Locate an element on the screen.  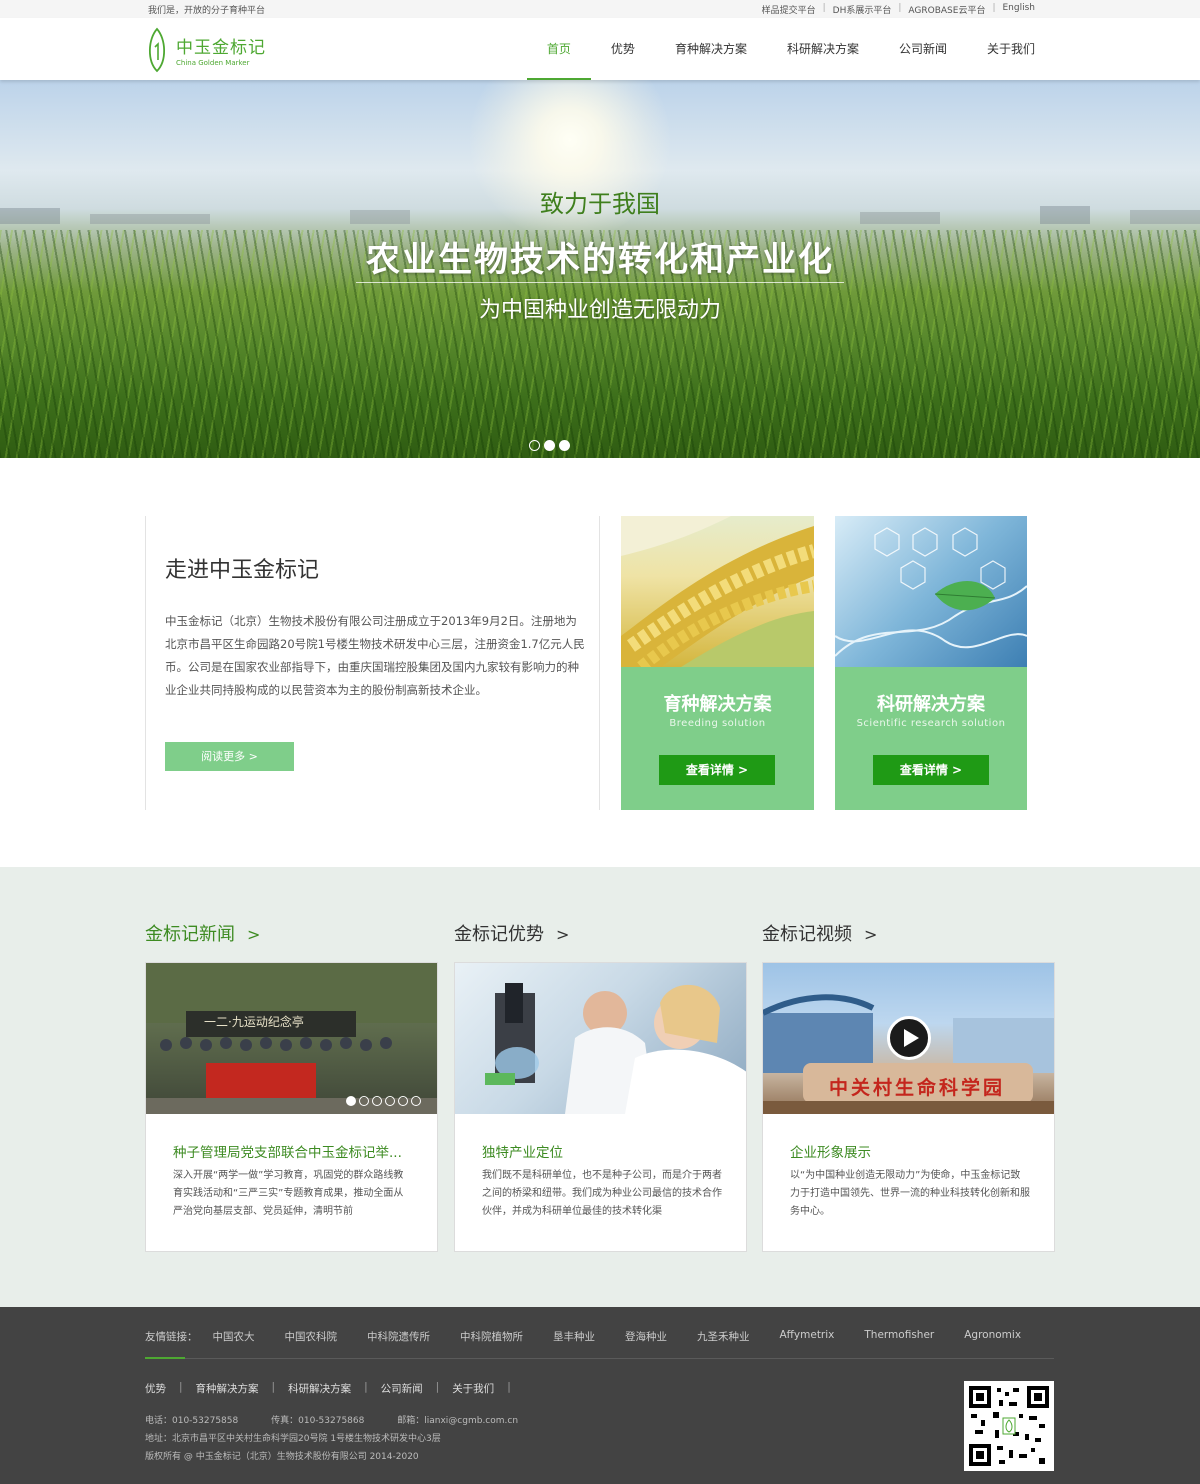
friend-link: 中科院遗传所 is located at coordinates (398, 1336).